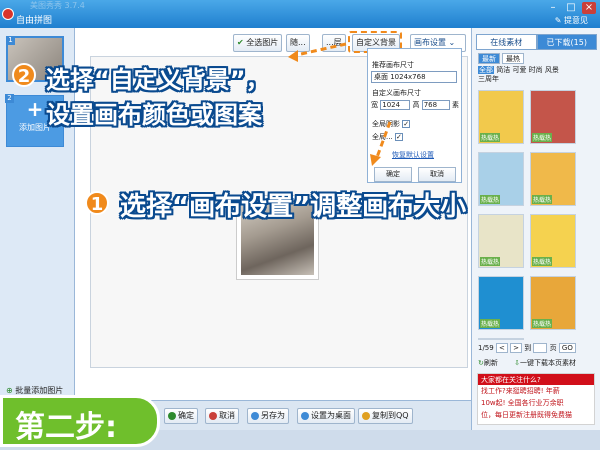  I want to click on category-filter: 全部 简洁 可爱 时尚 风景 三周年, so click(537, 75).